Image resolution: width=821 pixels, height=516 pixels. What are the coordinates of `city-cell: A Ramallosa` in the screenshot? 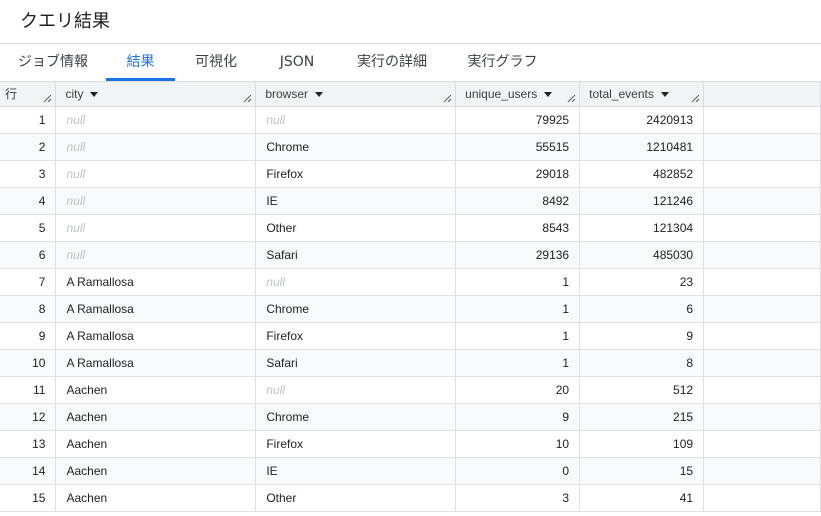 It's located at (156, 363).